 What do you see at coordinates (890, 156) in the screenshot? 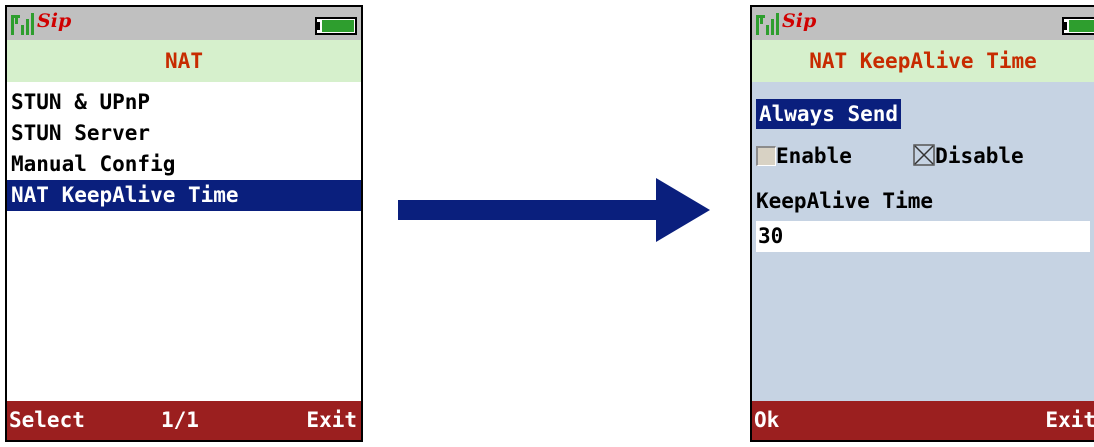
I see `enable-disable-options: Enable Disable` at bounding box center [890, 156].